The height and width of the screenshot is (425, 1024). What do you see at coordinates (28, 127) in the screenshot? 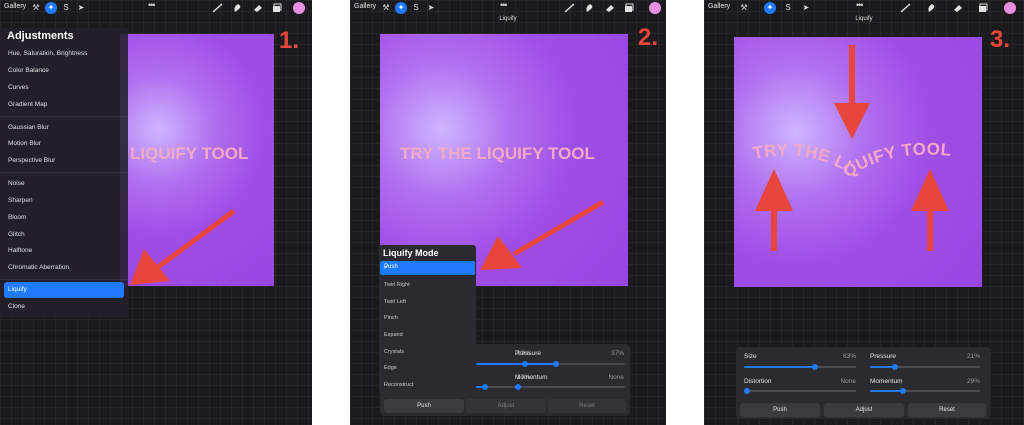
I see `menu-item-gaussian-blur: Gaussian Blur` at bounding box center [28, 127].